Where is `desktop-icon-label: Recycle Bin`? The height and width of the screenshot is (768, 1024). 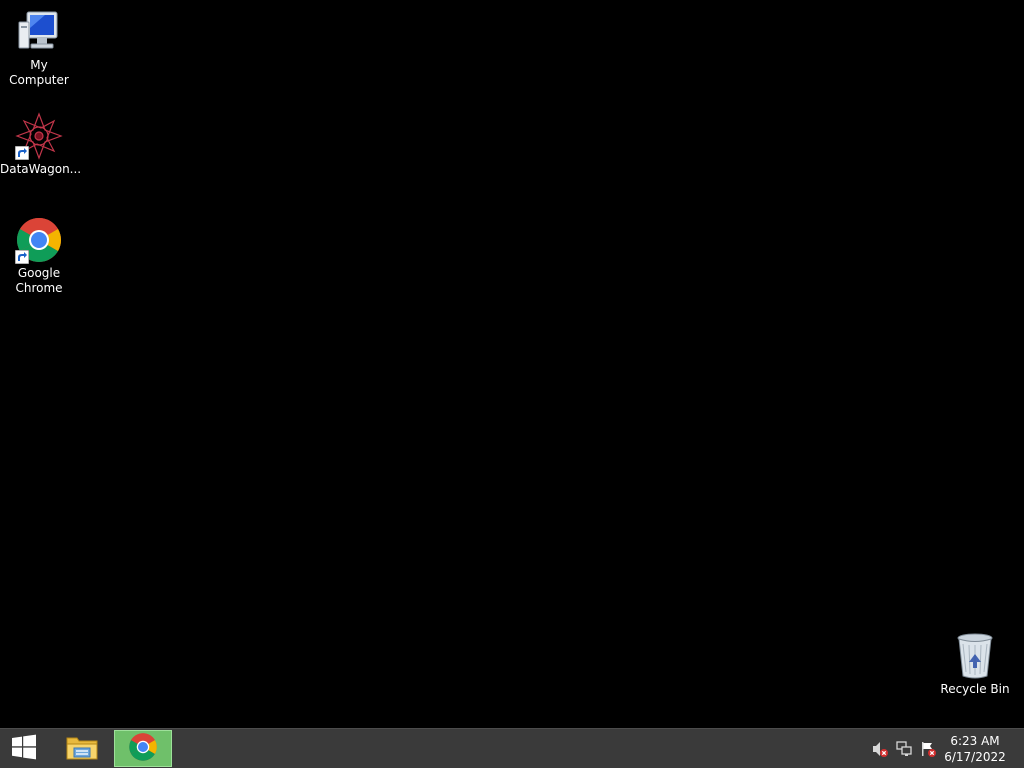
desktop-icon-label: Recycle Bin is located at coordinates (975, 689).